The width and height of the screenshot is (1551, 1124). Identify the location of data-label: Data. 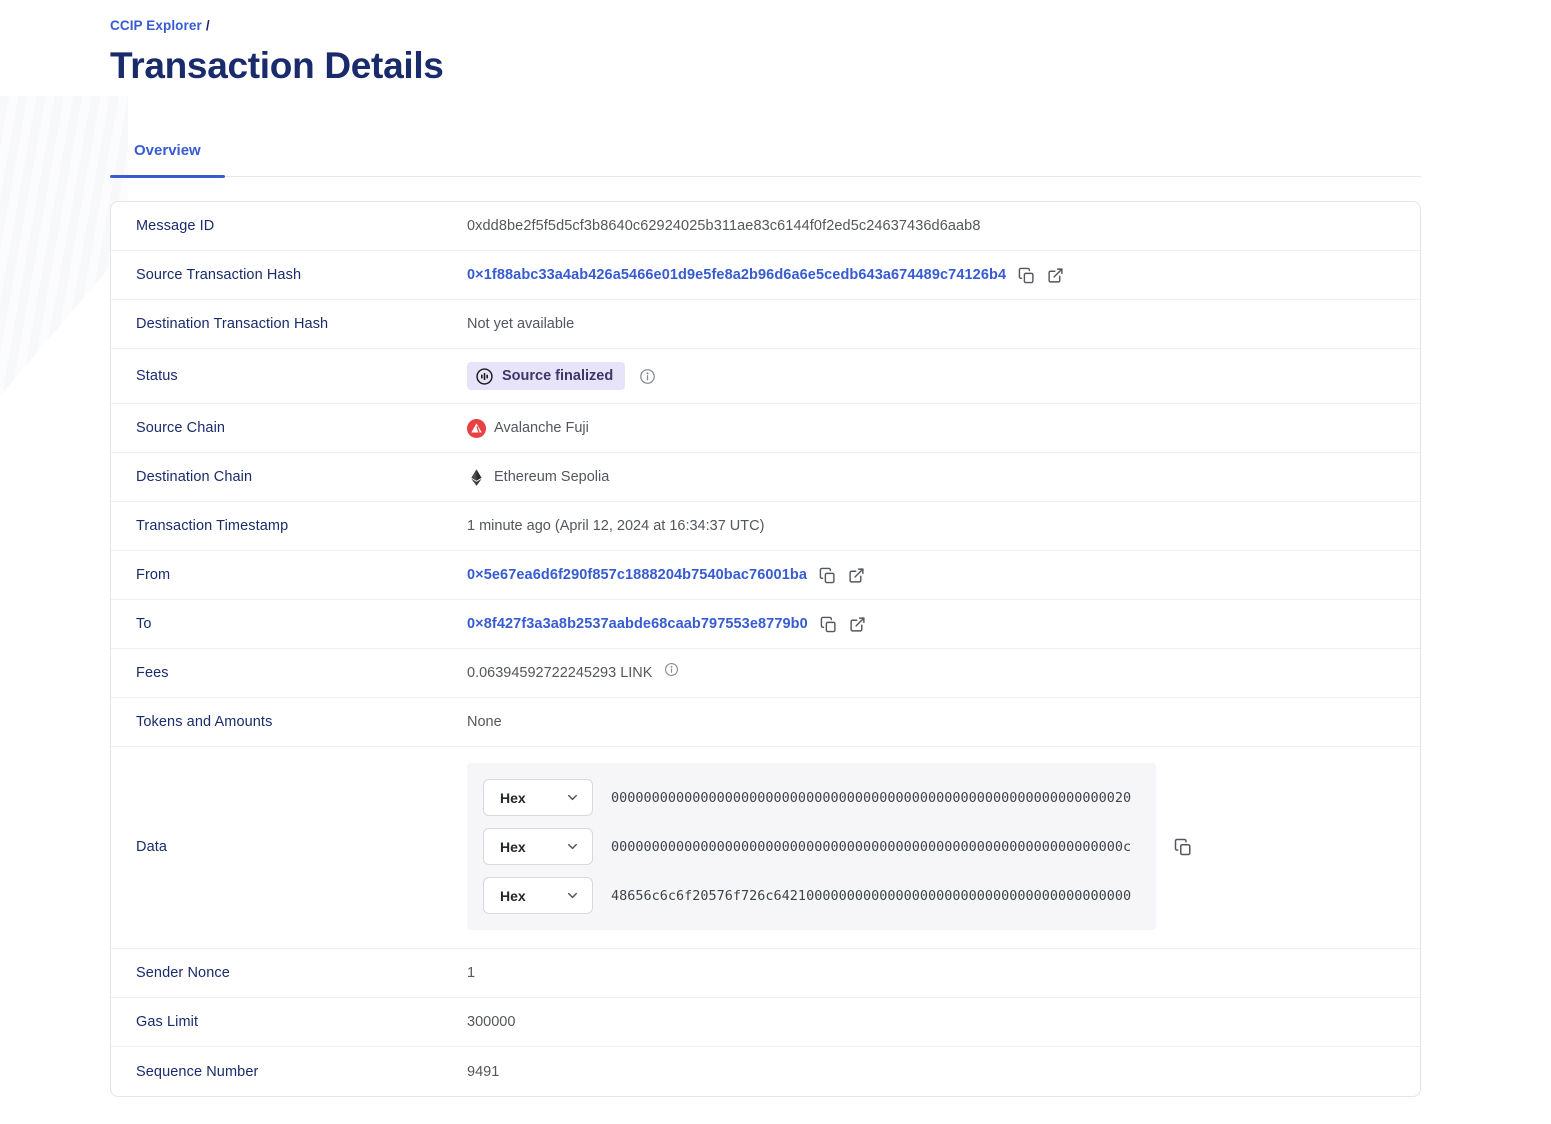
(152, 846).